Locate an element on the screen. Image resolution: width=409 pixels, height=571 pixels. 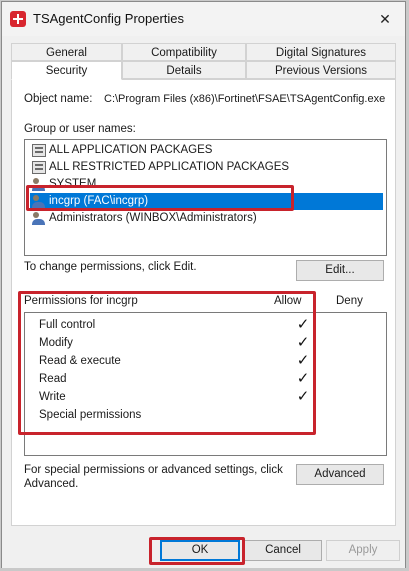
window-title: TSAgentConfig Properties is located at coordinates (109, 18).